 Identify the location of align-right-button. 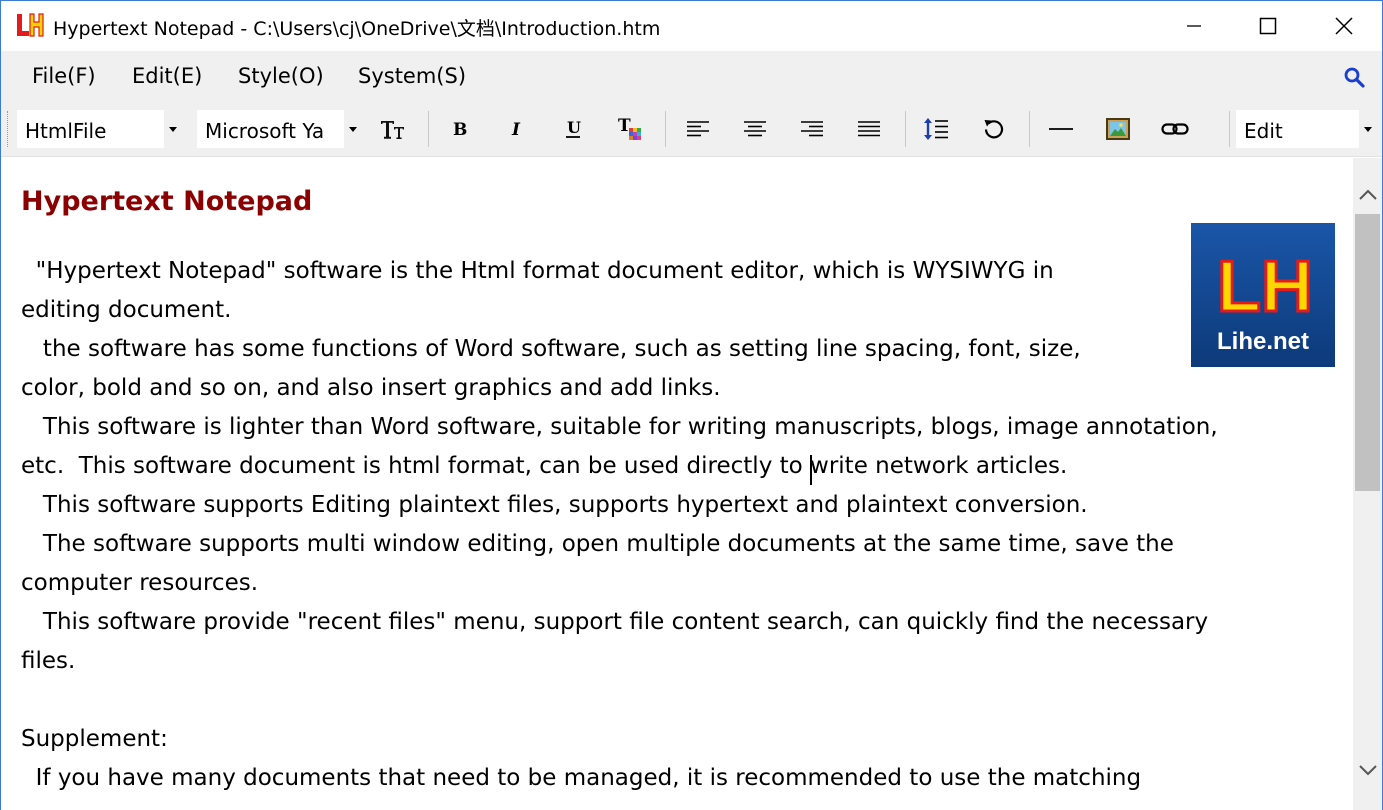
(812, 129).